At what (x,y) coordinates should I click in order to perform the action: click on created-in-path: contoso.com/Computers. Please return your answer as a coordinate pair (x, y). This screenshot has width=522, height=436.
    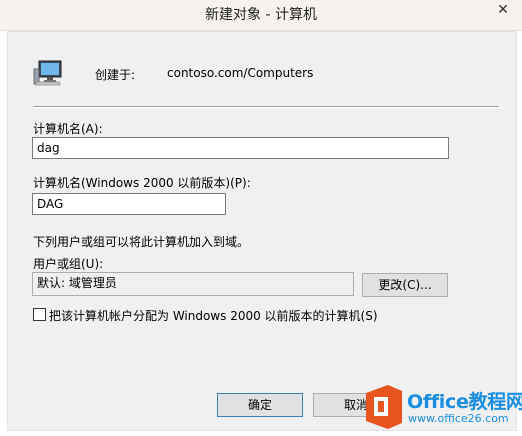
    Looking at the image, I should click on (240, 73).